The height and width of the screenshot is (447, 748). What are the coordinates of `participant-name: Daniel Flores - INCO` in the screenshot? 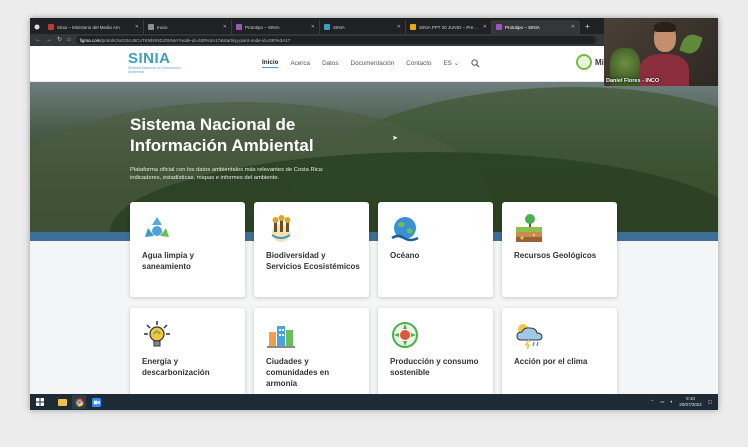 It's located at (633, 81).